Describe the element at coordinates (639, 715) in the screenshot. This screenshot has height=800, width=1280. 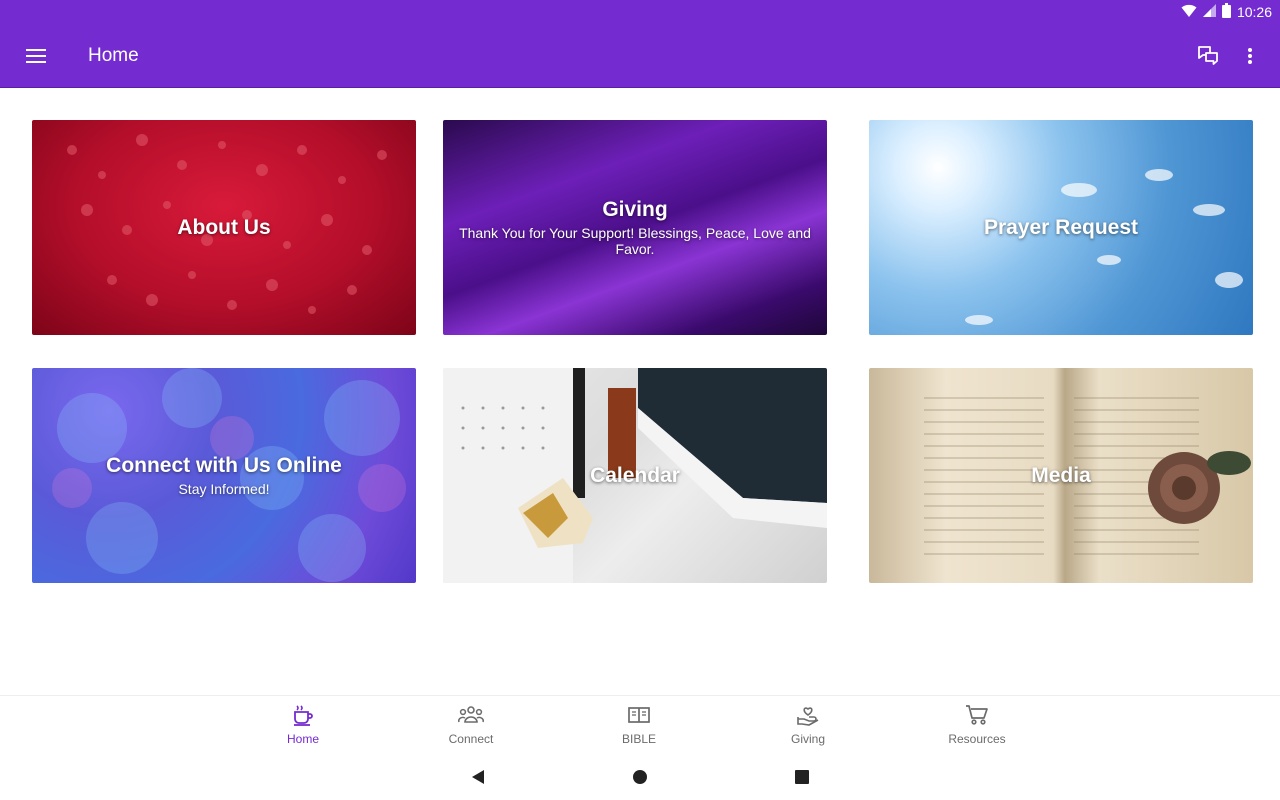
I see `book-icon` at that location.